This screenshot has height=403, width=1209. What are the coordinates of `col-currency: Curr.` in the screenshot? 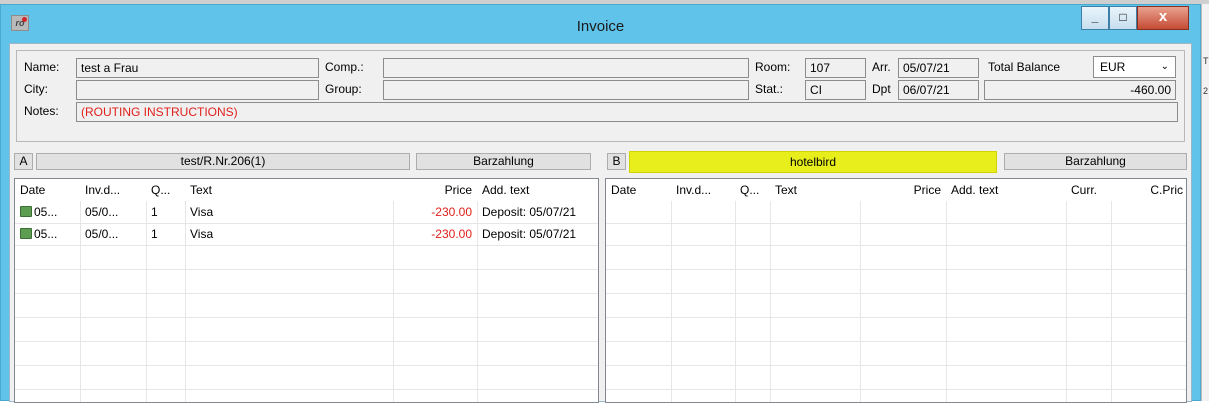 It's located at (1088, 190).